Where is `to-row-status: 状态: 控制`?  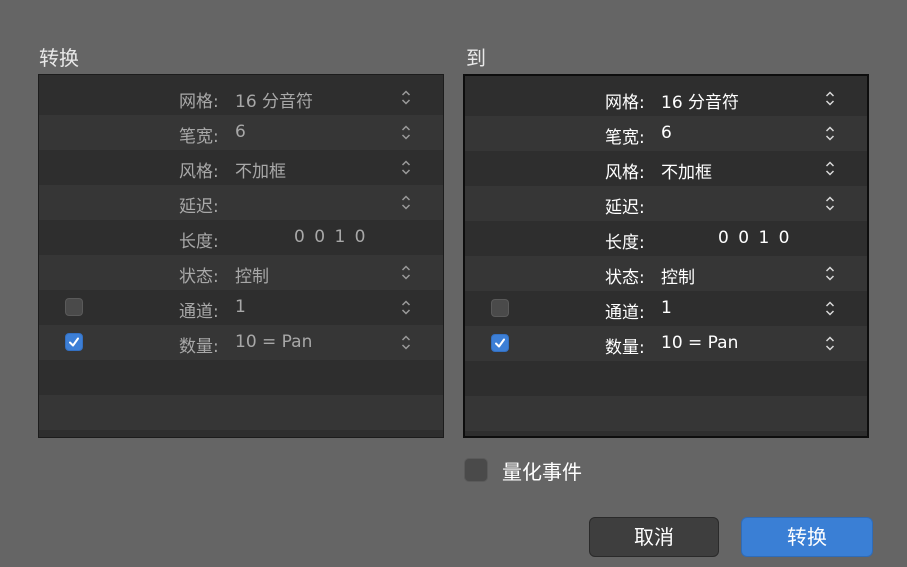
to-row-status: 状态: 控制 is located at coordinates (666, 273).